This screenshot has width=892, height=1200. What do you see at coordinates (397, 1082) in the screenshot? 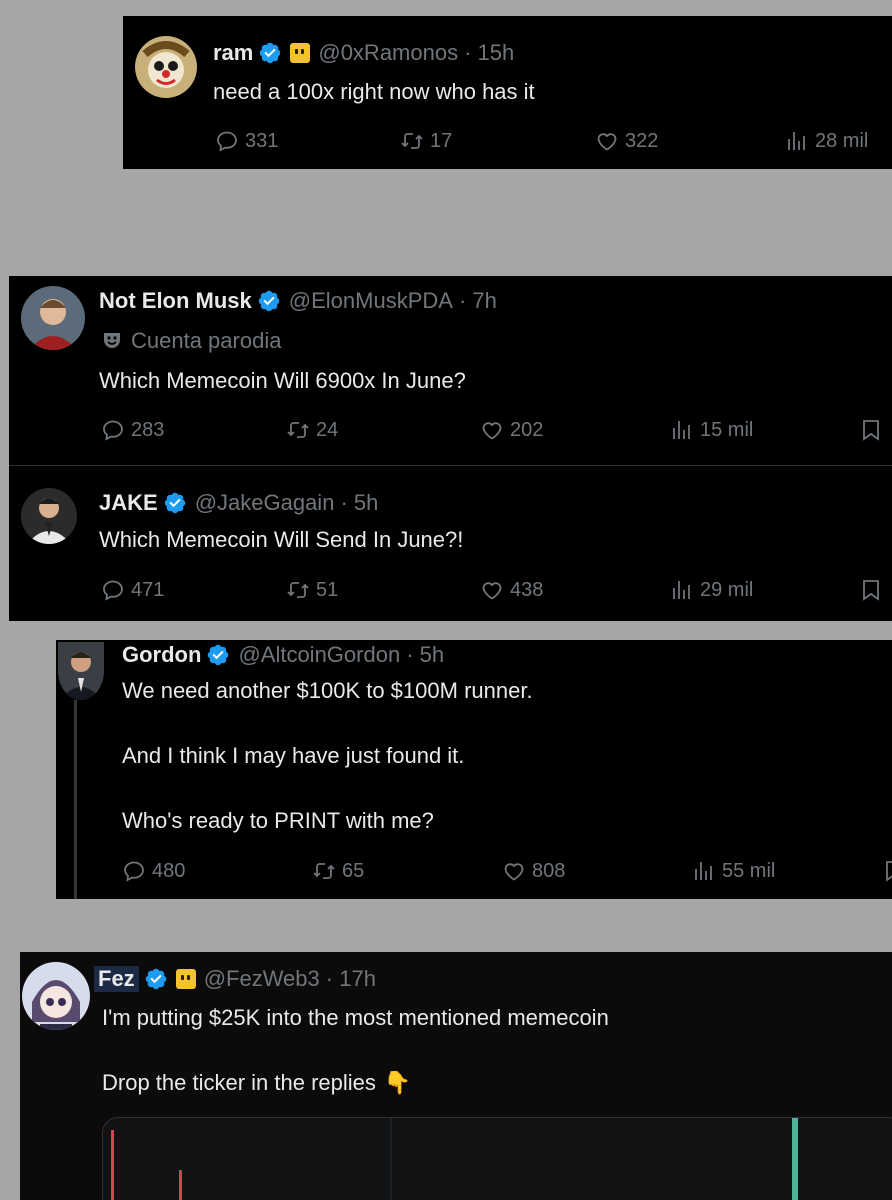
I see `pointing-down-emoji: 👇` at bounding box center [397, 1082].